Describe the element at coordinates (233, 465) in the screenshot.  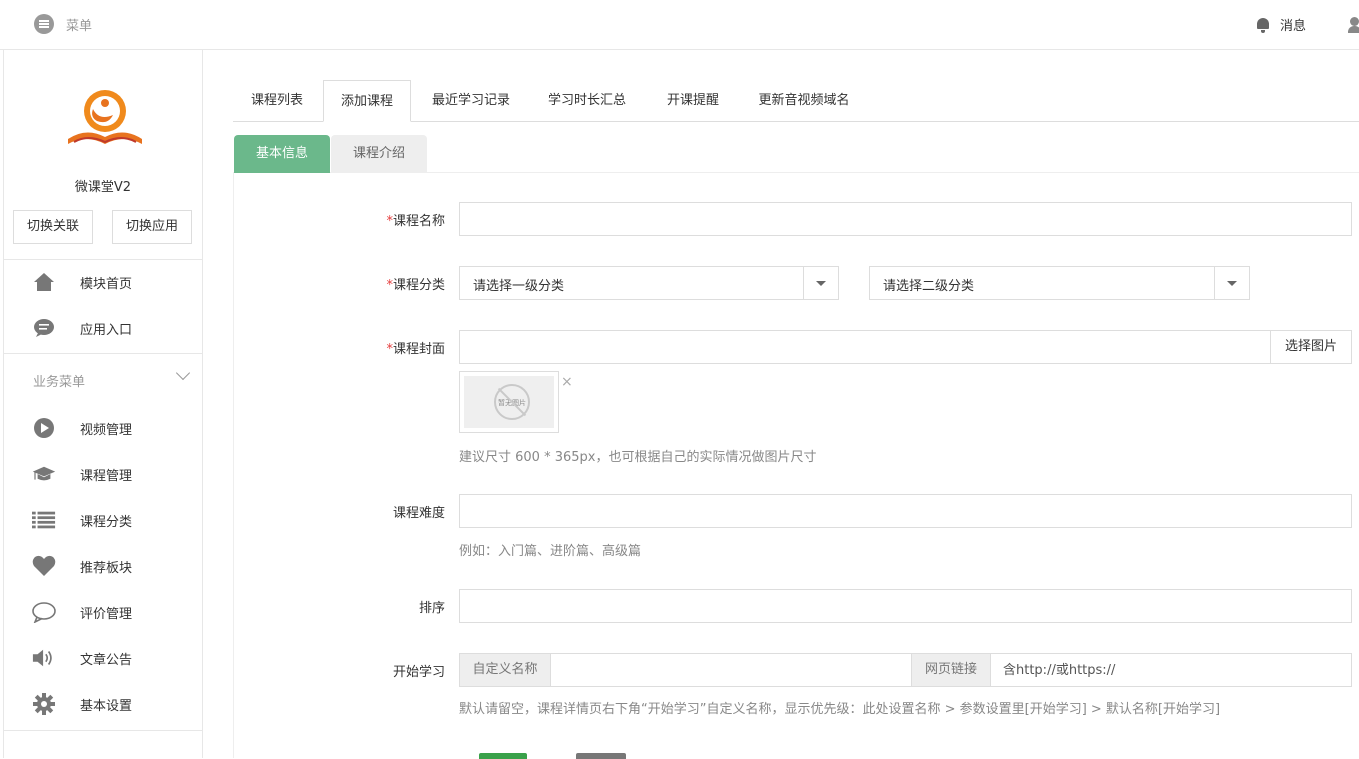
I see `content-border` at that location.